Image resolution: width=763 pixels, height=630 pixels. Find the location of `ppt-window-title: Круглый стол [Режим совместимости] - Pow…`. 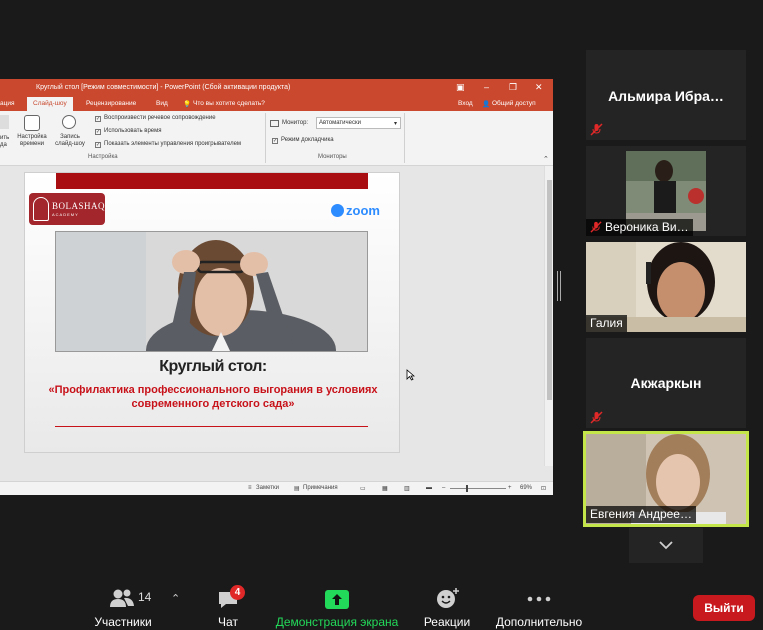

ppt-window-title: Круглый стол [Режим совместимости] - Pow… is located at coordinates (163, 87).